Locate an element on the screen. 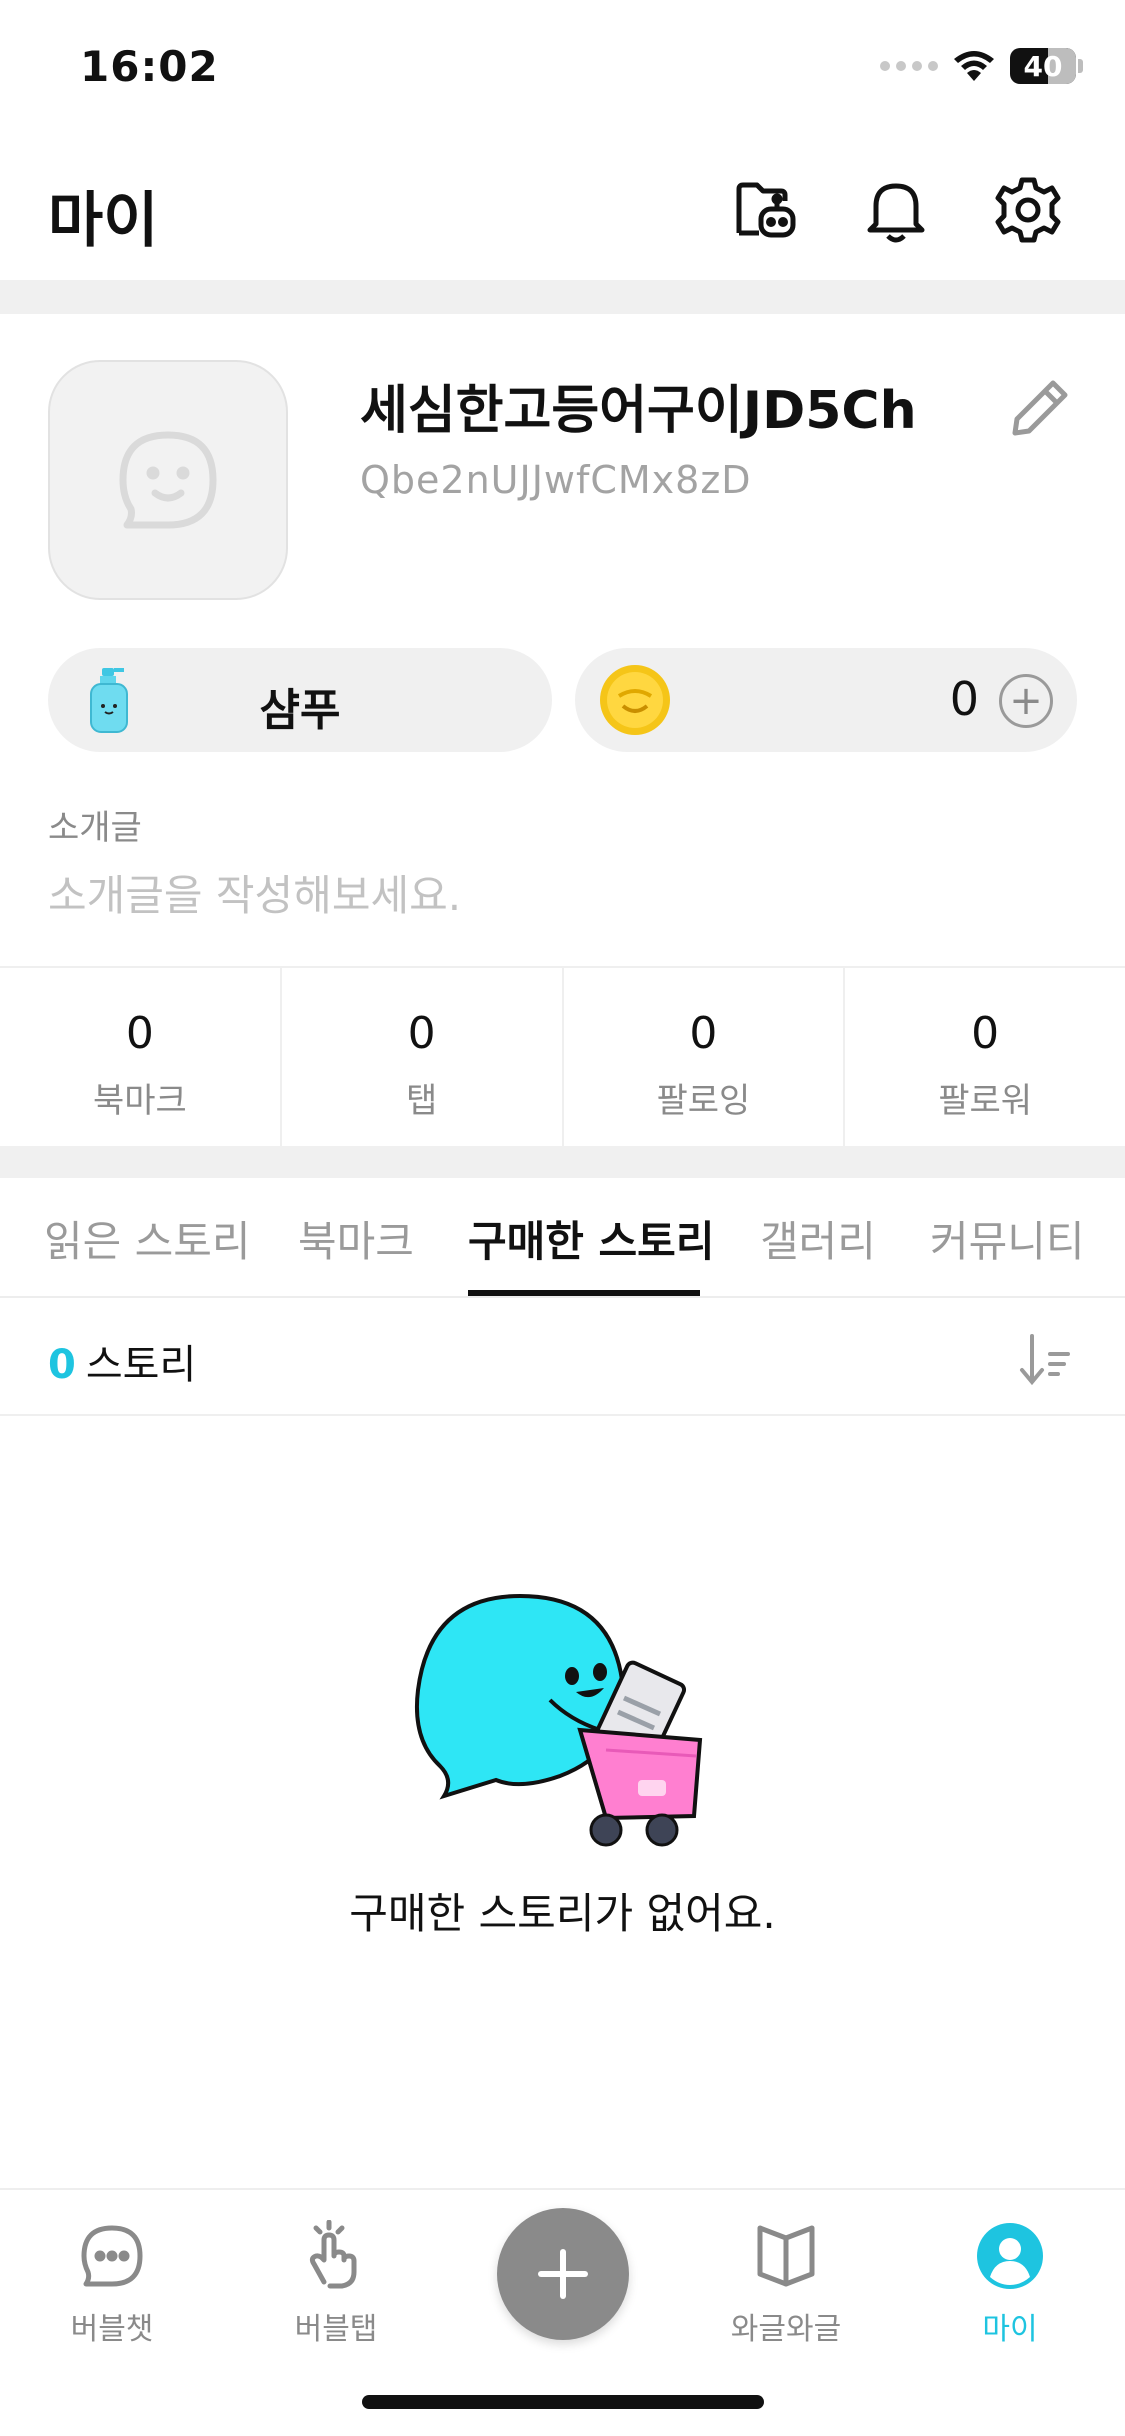 This screenshot has width=1125, height=2436. stats-row: 0 북마크 0 탭 0 팔로잉 0 팔로워 is located at coordinates (562, 1056).